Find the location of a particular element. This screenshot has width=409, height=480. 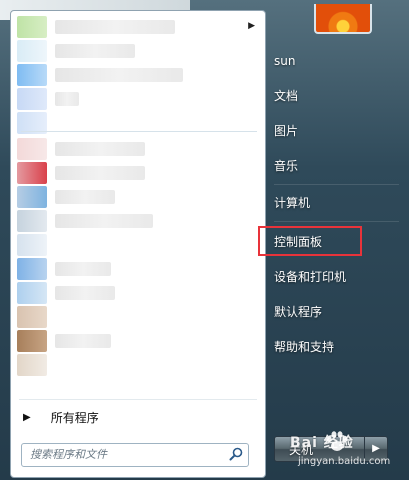

computer-link: 计算机 is located at coordinates (334, 203).